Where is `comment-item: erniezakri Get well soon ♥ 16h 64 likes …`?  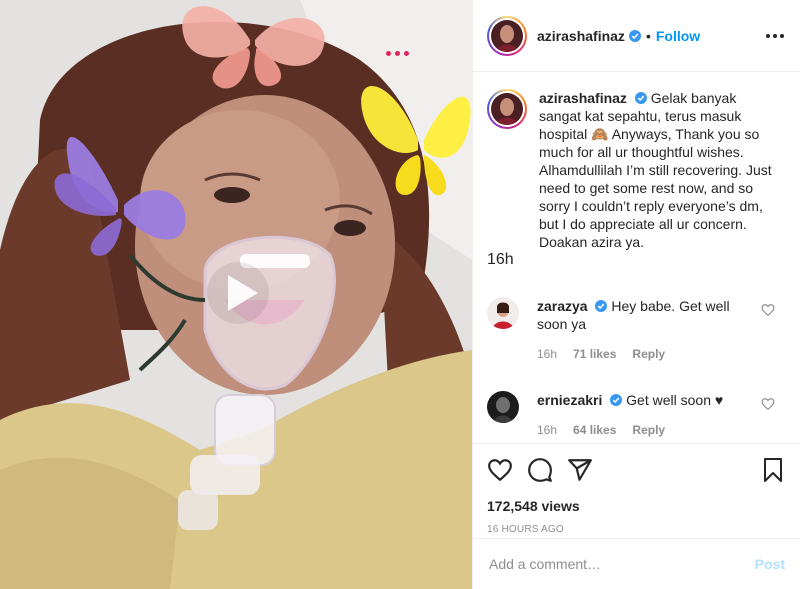
comment-item: erniezakri Get well soon ♥ 16h 64 likes … is located at coordinates (636, 415).